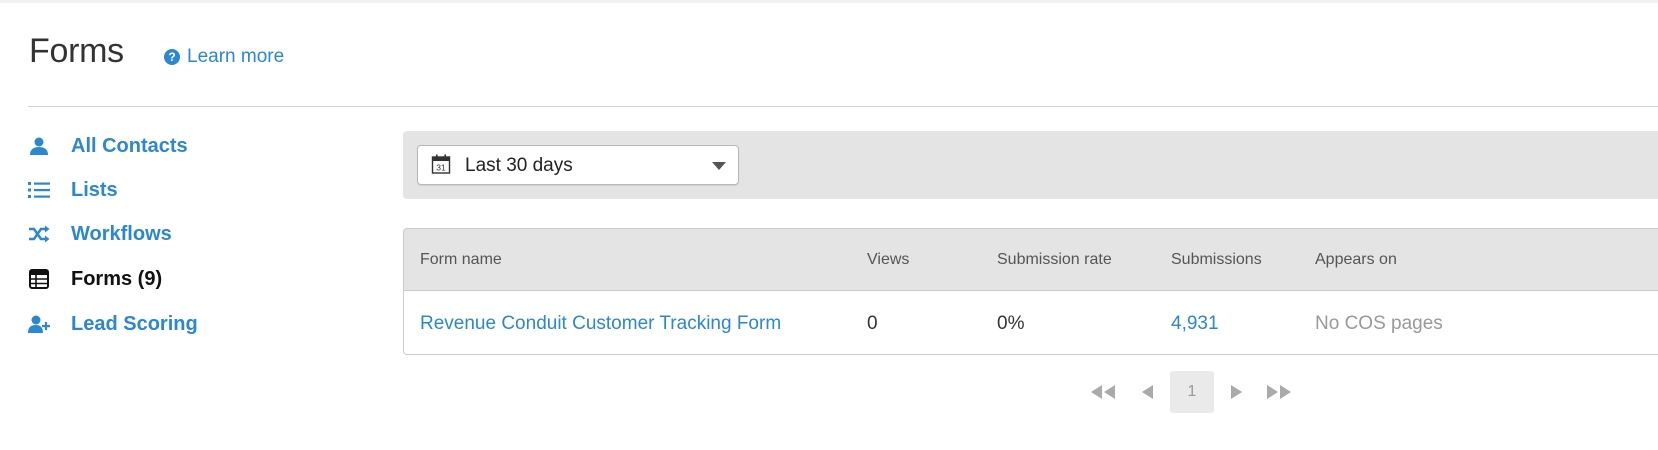 The width and height of the screenshot is (1658, 450). What do you see at coordinates (578, 165) in the screenshot?
I see `date-range-select: 31 Last 30 days` at bounding box center [578, 165].